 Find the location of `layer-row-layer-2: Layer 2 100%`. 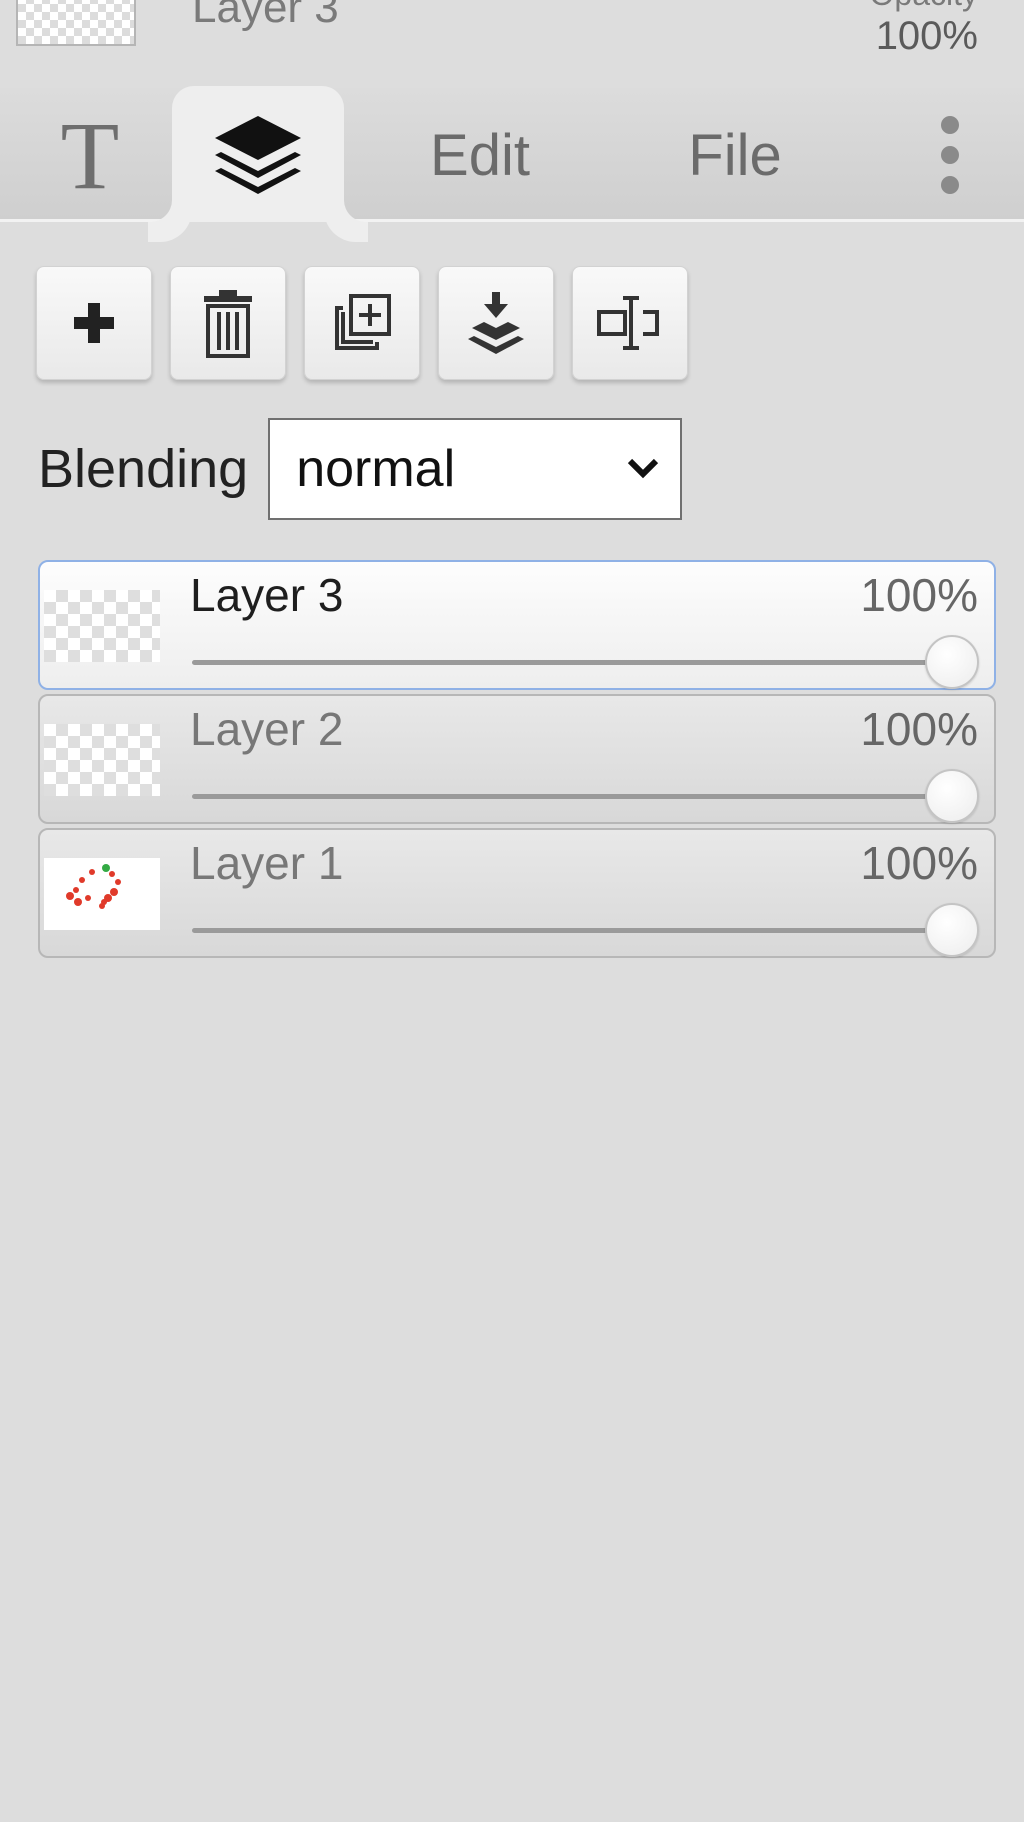

layer-row-layer-2: Layer 2 100% is located at coordinates (517, 759).